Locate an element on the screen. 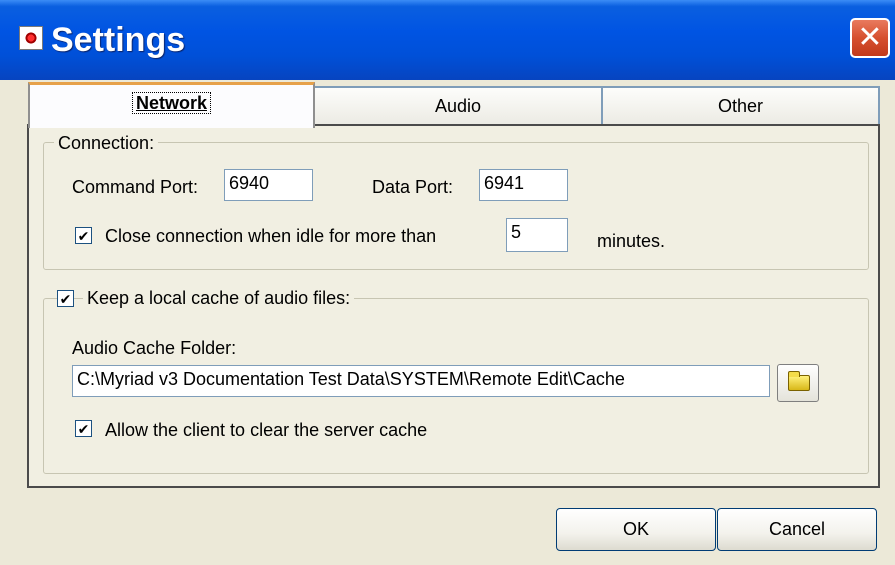  keep-cache-checkbox is located at coordinates (65, 298).